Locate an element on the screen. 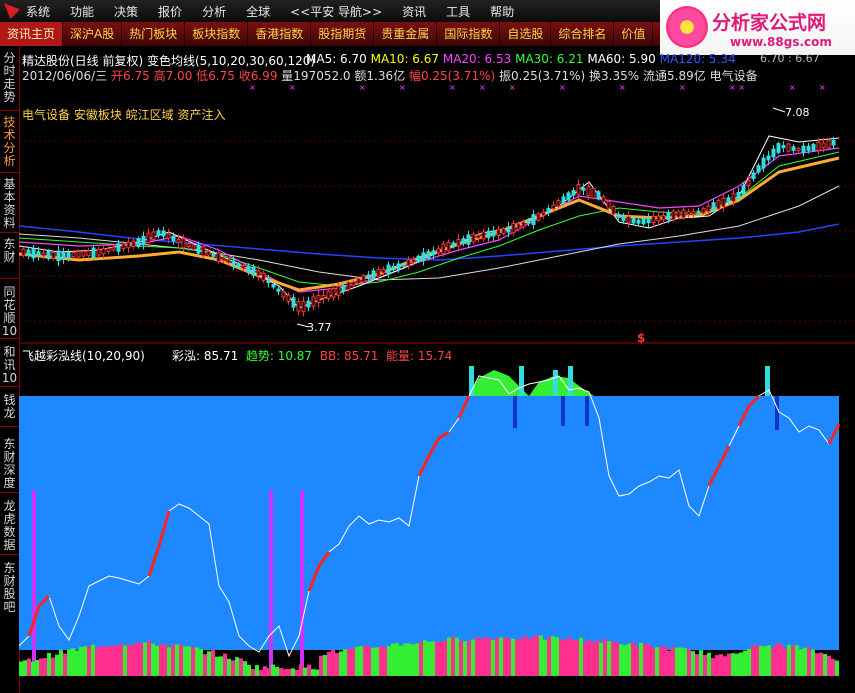 This screenshot has width=855, height=693. side-tab-hexun: 和讯10 is located at coordinates (9, 365).